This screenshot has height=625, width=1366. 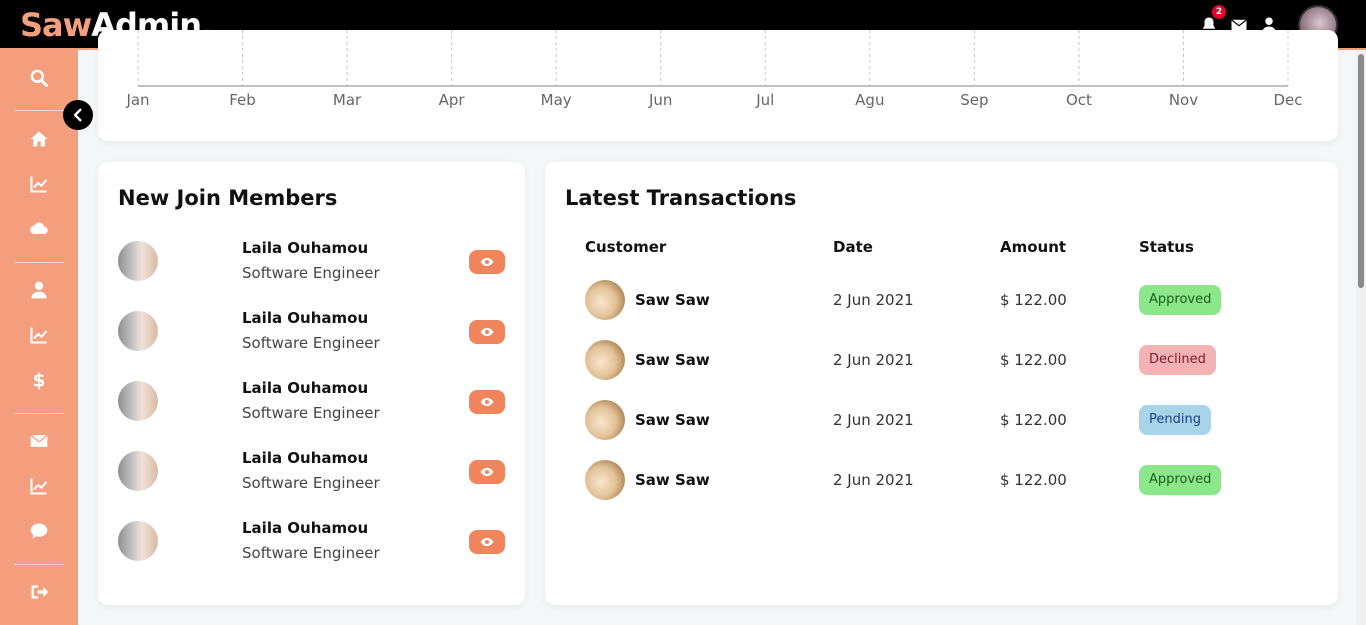 I want to click on status-badge: Pending, so click(x=1175, y=420).